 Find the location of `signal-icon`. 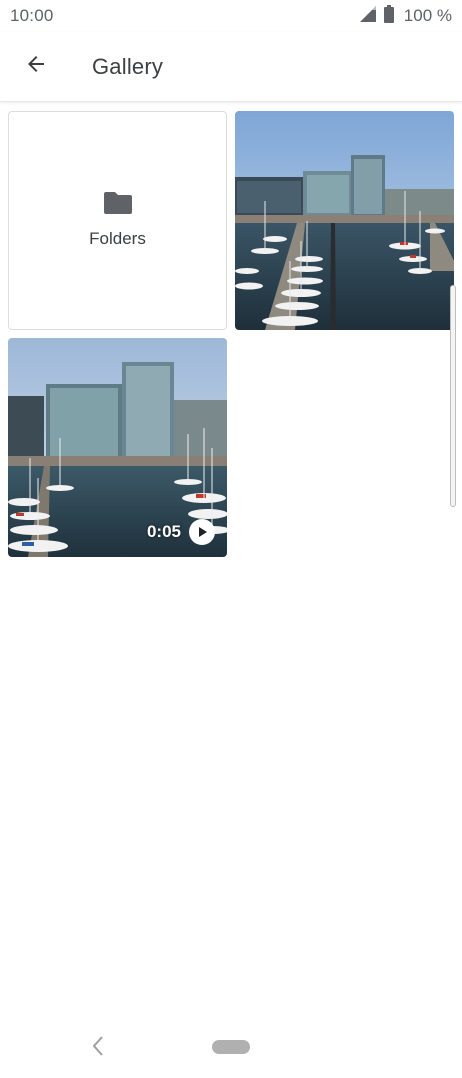

signal-icon is located at coordinates (368, 16).